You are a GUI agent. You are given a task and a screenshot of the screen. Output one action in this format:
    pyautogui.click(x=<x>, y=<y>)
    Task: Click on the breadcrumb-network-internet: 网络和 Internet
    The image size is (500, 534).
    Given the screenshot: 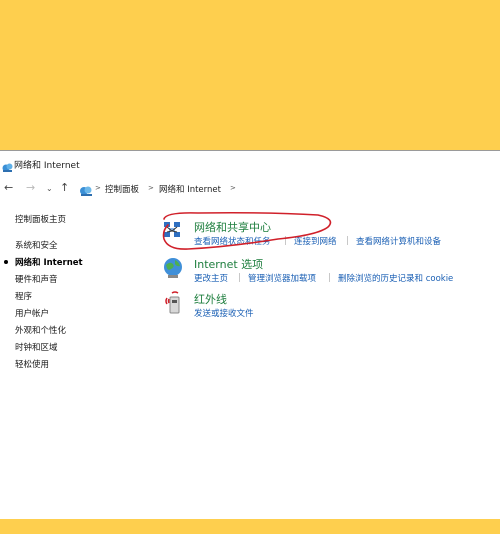 What is the action you would take?
    pyautogui.click(x=190, y=189)
    